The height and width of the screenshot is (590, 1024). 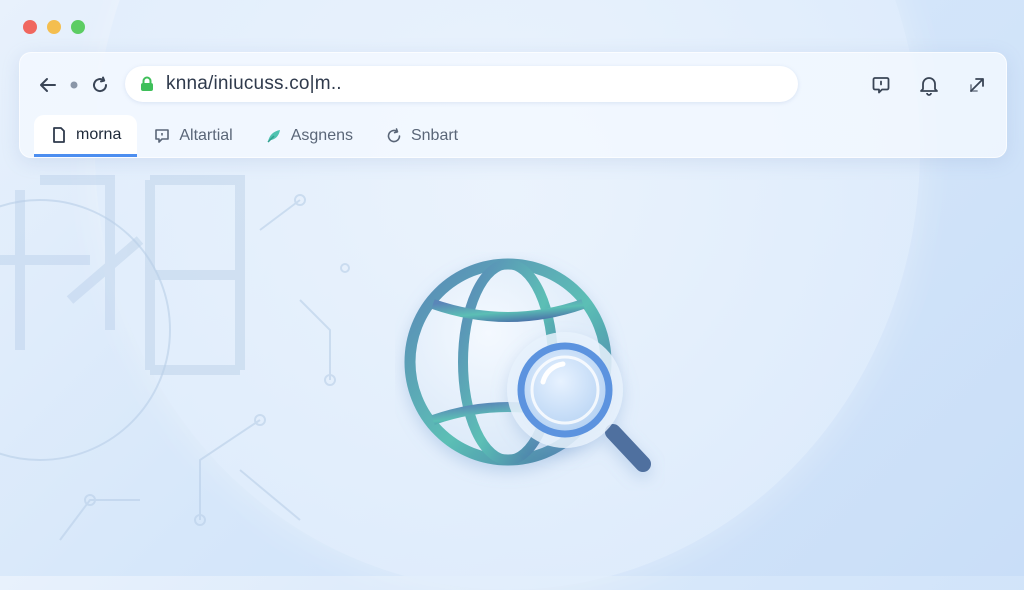 I want to click on dot-icon, so click(x=74, y=85).